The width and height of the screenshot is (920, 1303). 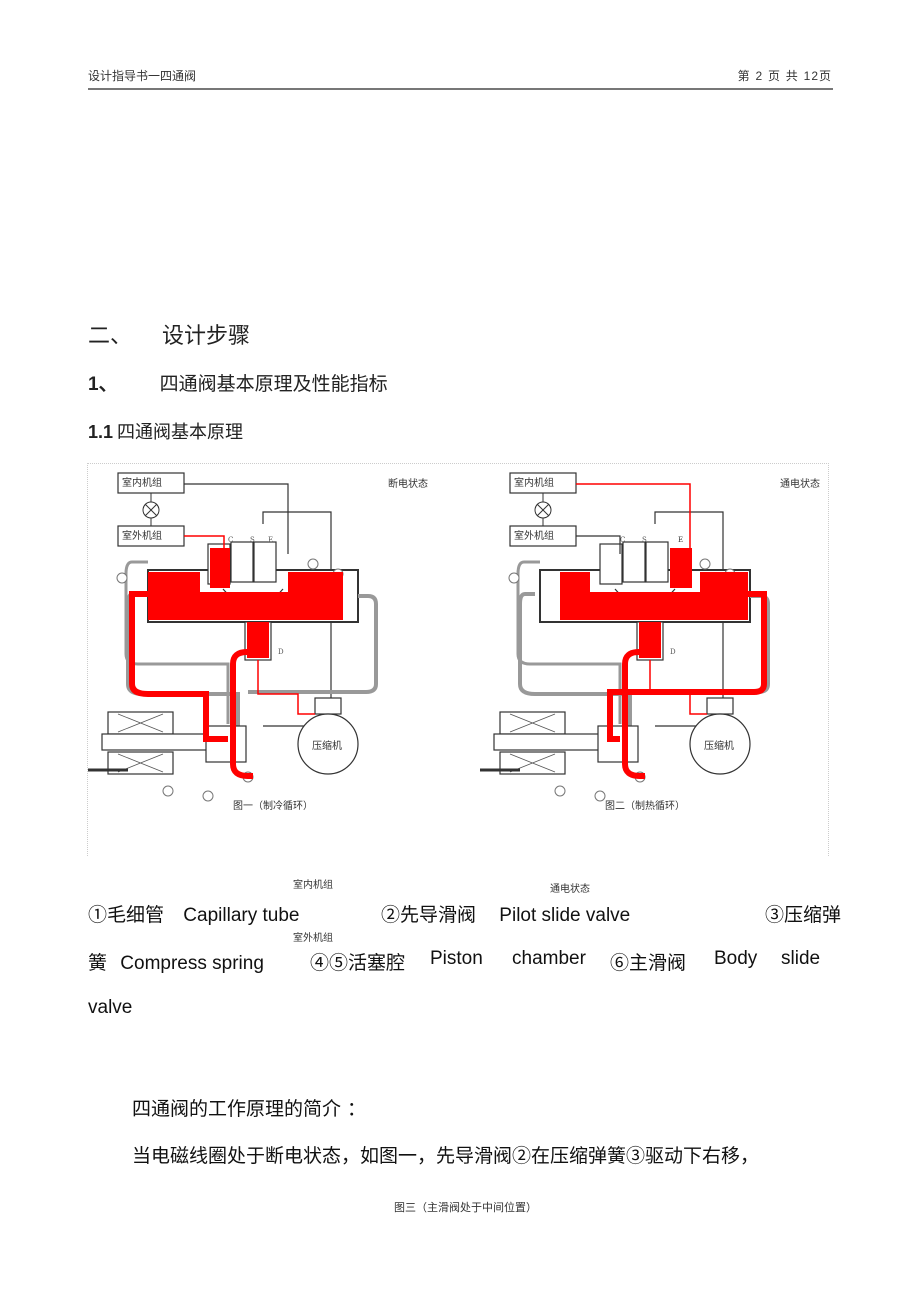 I want to click on subsubsection-title: 四通阀基本原理, so click(x=180, y=432).